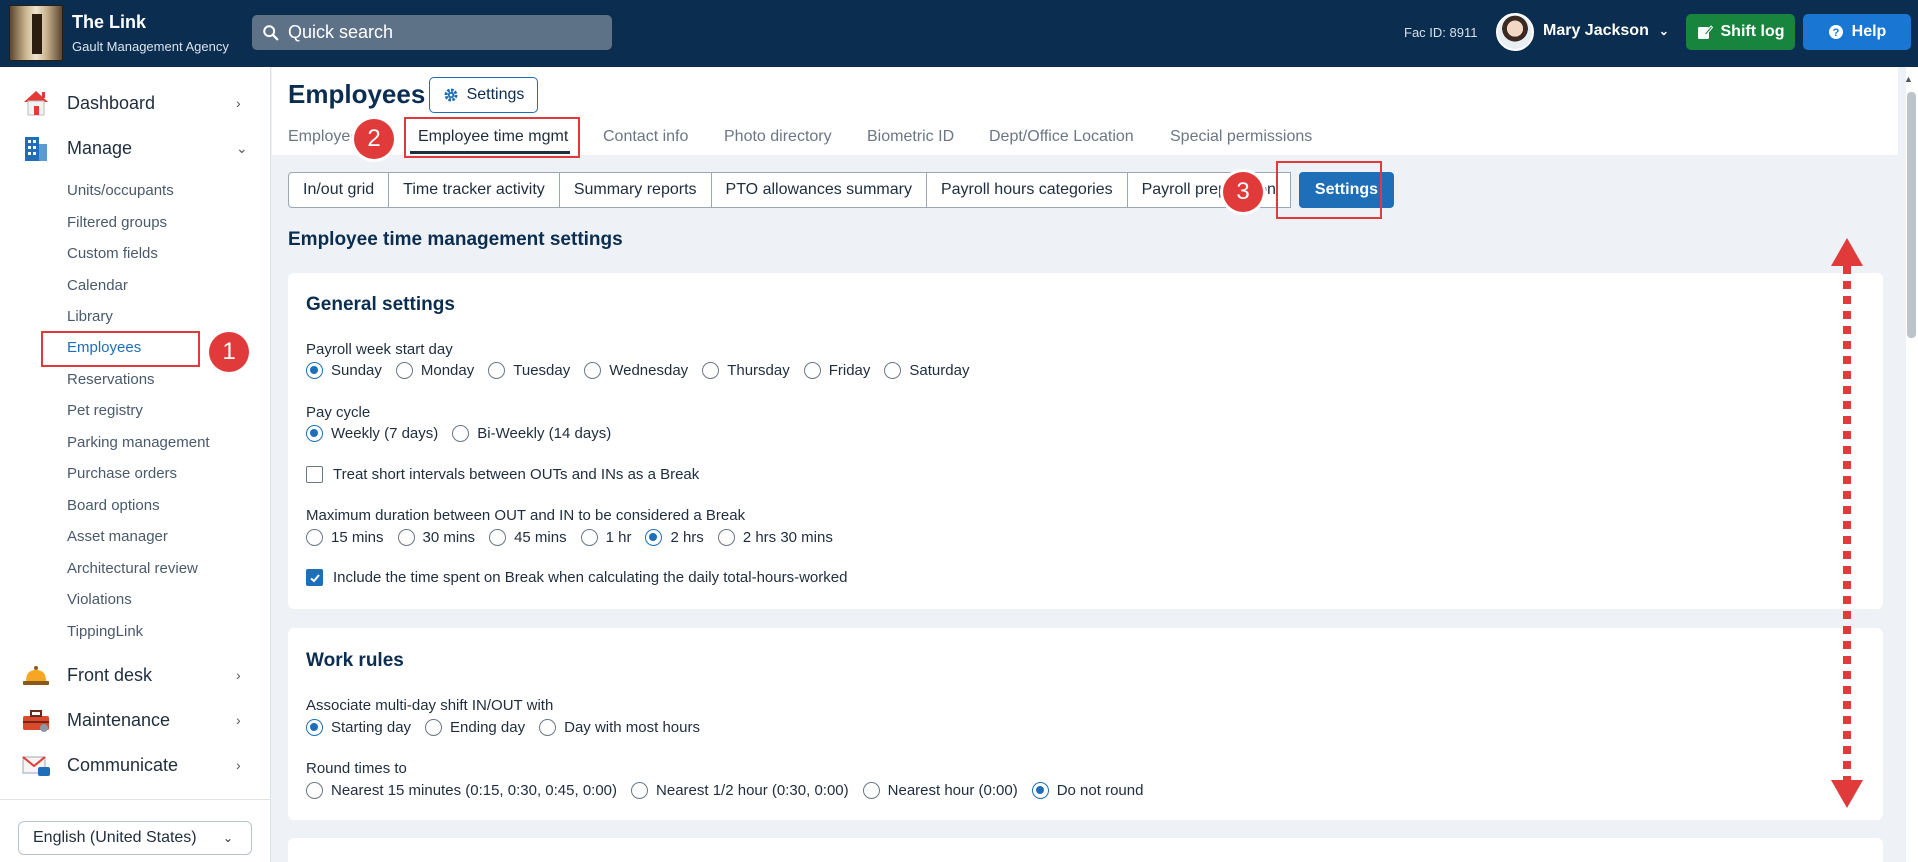 This screenshot has width=1918, height=862. What do you see at coordinates (135, 765) in the screenshot?
I see `nav-communicate: Communicate ›` at bounding box center [135, 765].